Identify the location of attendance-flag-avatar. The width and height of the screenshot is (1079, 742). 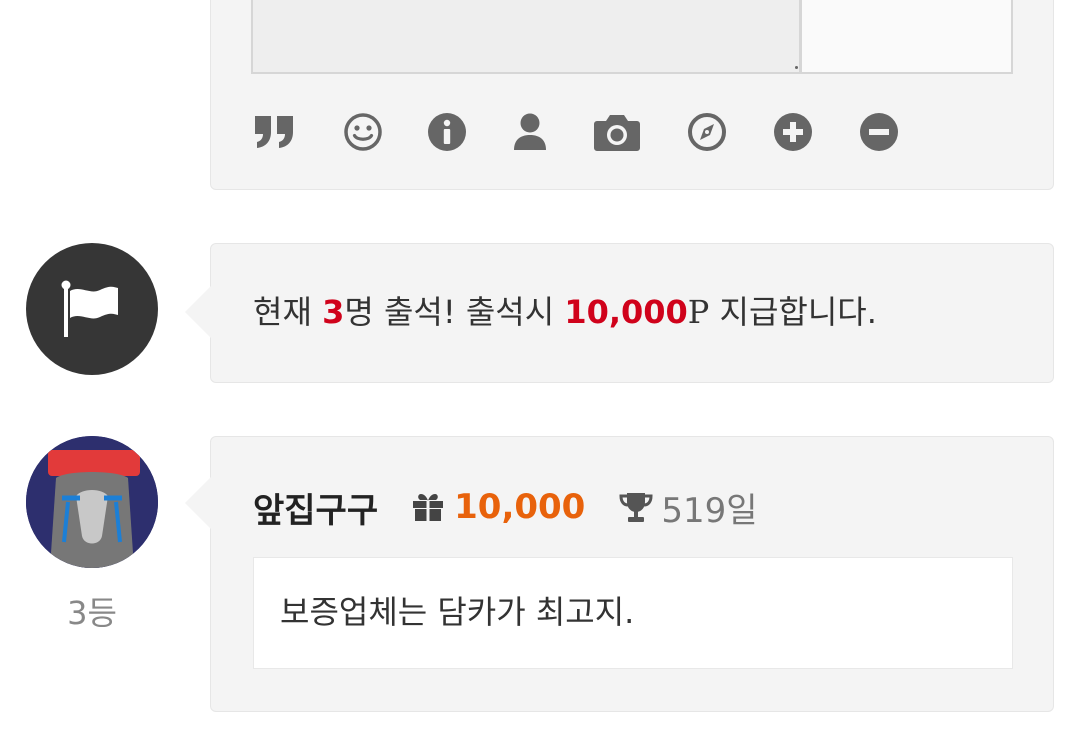
(92, 309).